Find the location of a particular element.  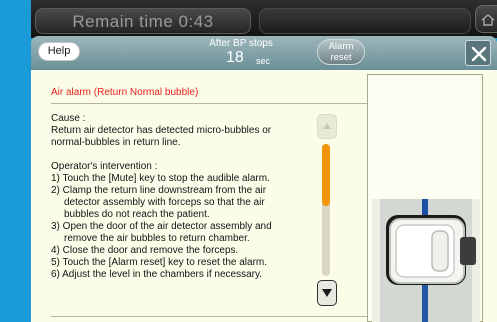

bp-stop-caption: After BP stops is located at coordinates (241, 43).